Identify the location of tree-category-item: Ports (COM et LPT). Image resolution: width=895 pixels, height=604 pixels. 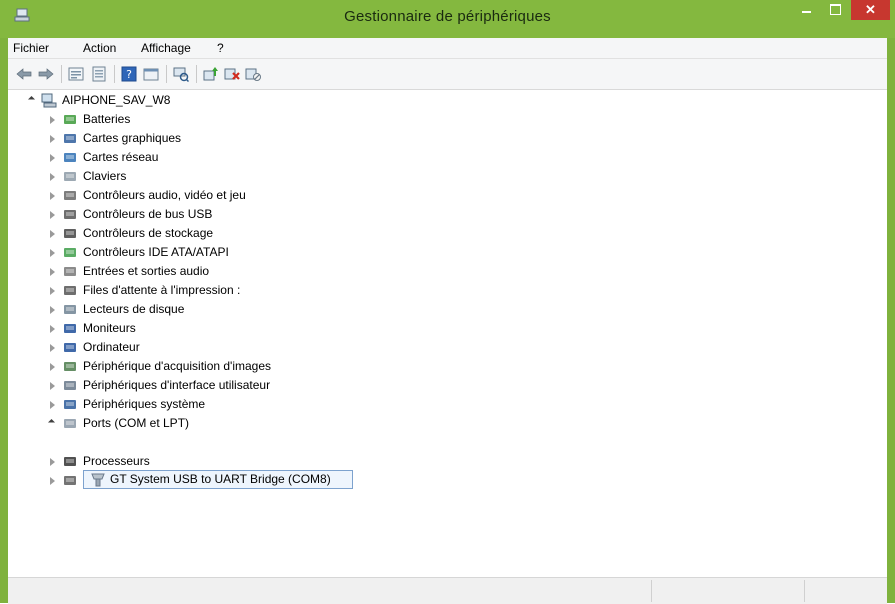
(247, 423).